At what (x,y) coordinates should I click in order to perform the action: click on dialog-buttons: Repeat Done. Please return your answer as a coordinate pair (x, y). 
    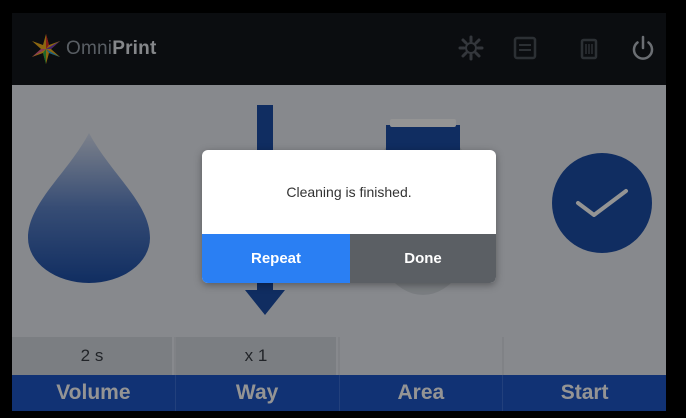
    Looking at the image, I should click on (349, 258).